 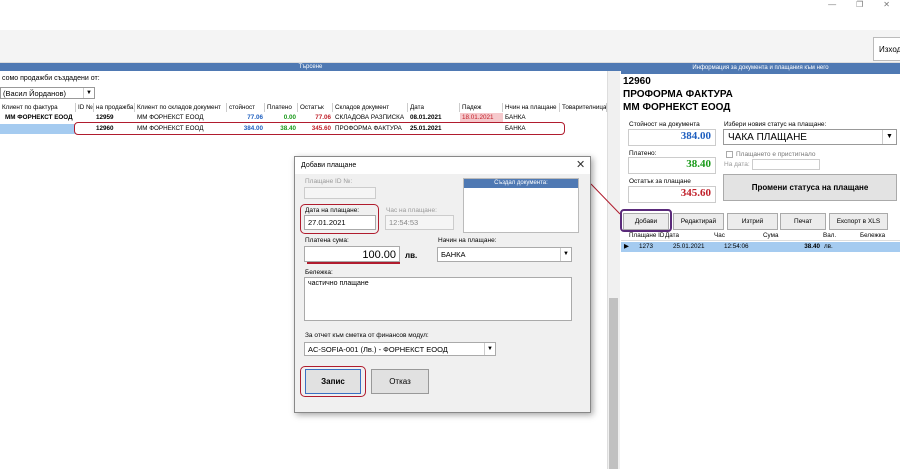 What do you see at coordinates (776, 154) in the screenshot?
I see `arrived-label: Плащането е пристигнало` at bounding box center [776, 154].